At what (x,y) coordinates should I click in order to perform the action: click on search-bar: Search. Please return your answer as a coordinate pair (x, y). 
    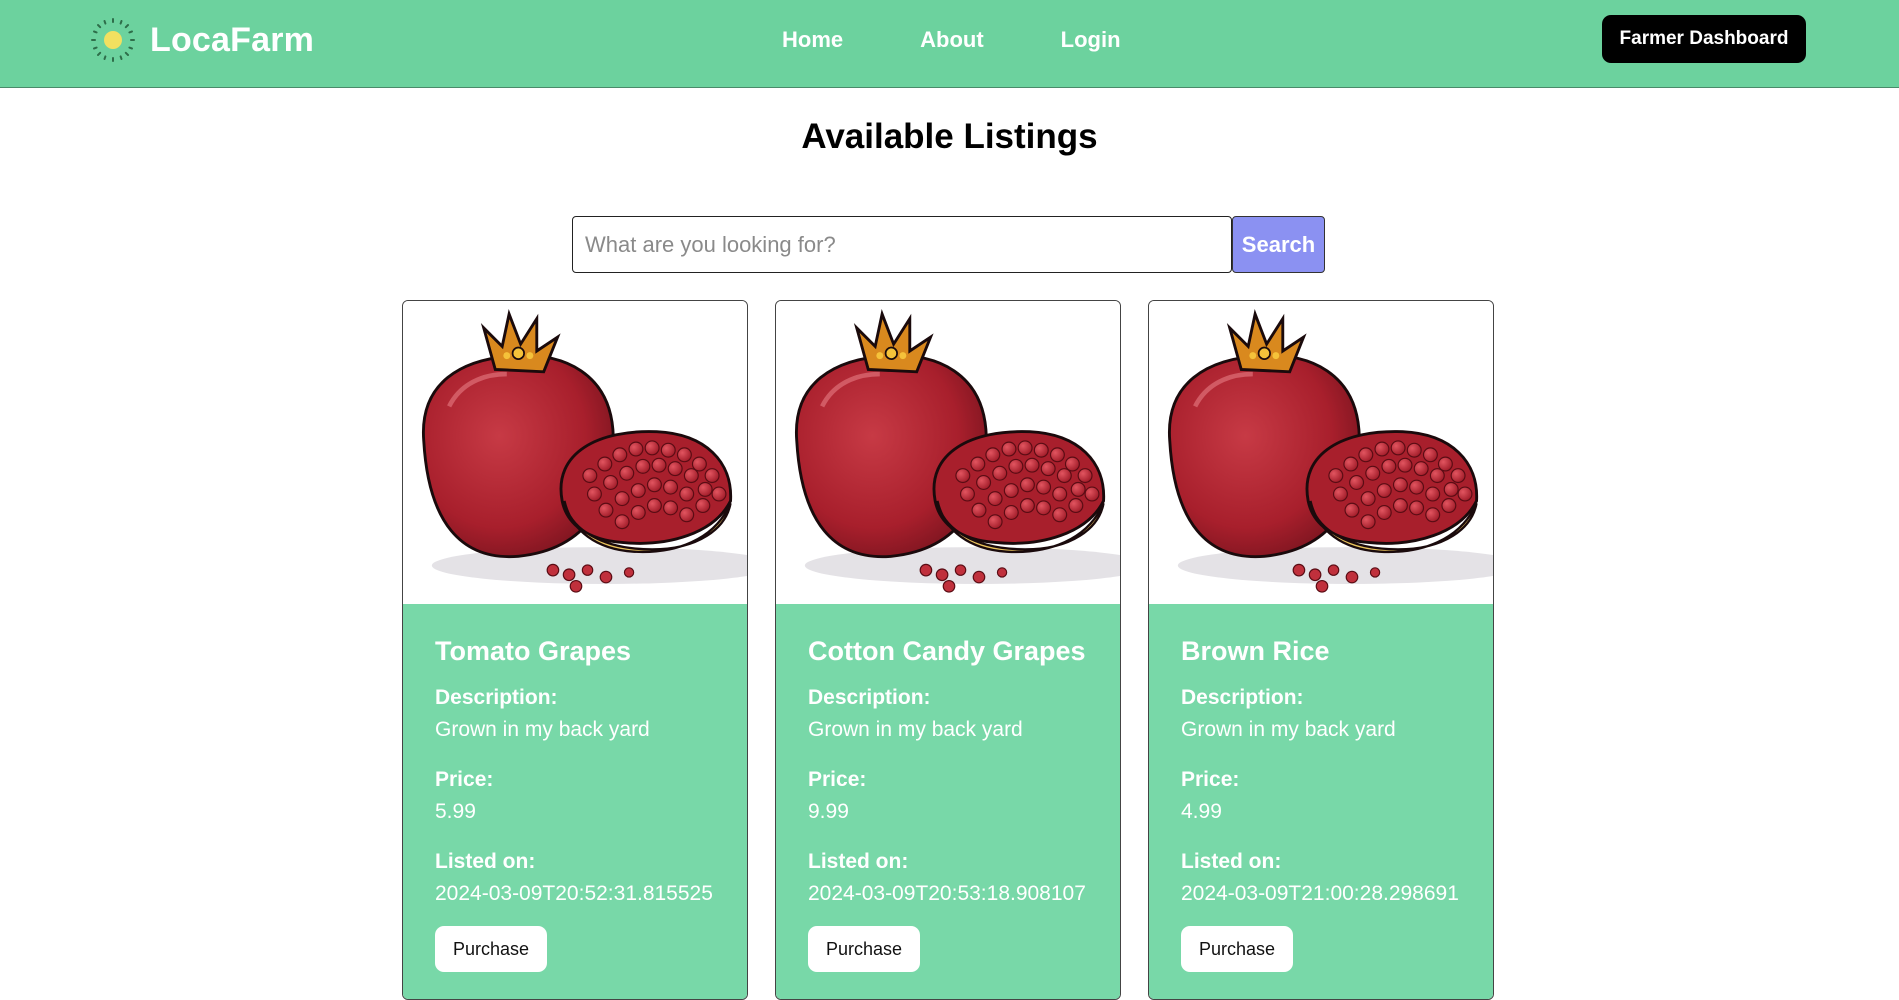
    Looking at the image, I should click on (948, 244).